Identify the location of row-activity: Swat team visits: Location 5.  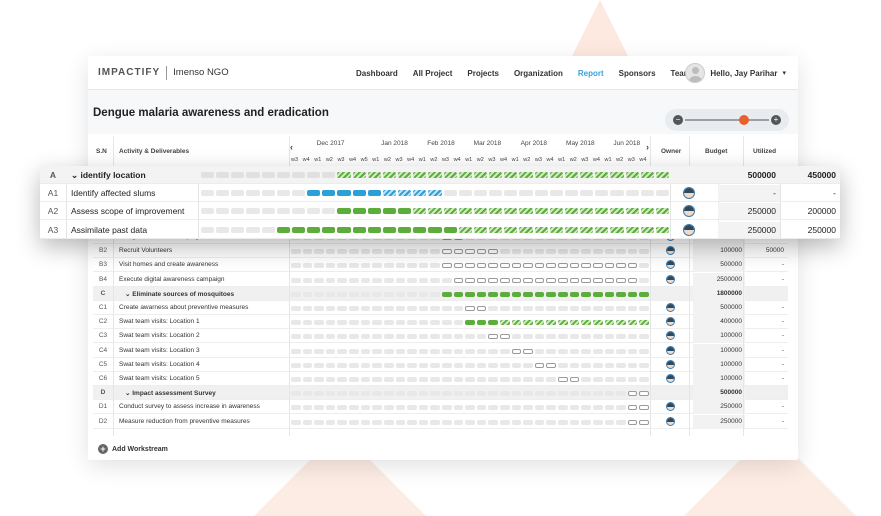
(159, 378).